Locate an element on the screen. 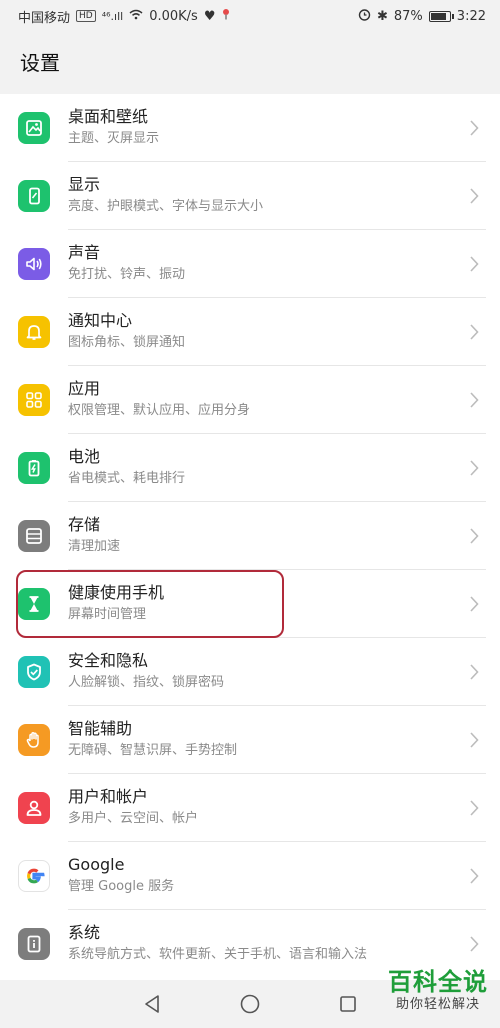  settings-item-text: 声音免打扰、铃声、振动 is located at coordinates (259, 263).